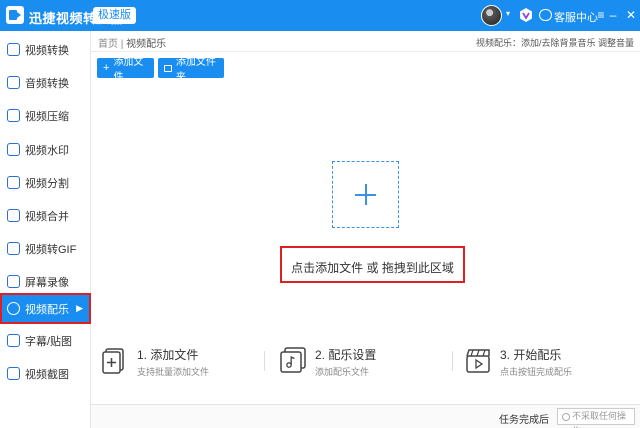 The width and height of the screenshot is (640, 428). Describe the element at coordinates (508, 13) in the screenshot. I see `chevron-down-icon: ▾` at that location.